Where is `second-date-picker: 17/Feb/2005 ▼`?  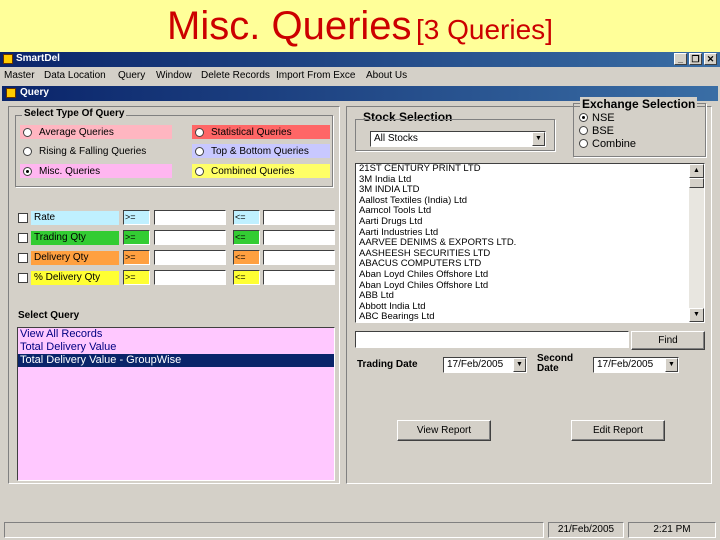
second-date-picker: 17/Feb/2005 ▼ is located at coordinates (636, 365).